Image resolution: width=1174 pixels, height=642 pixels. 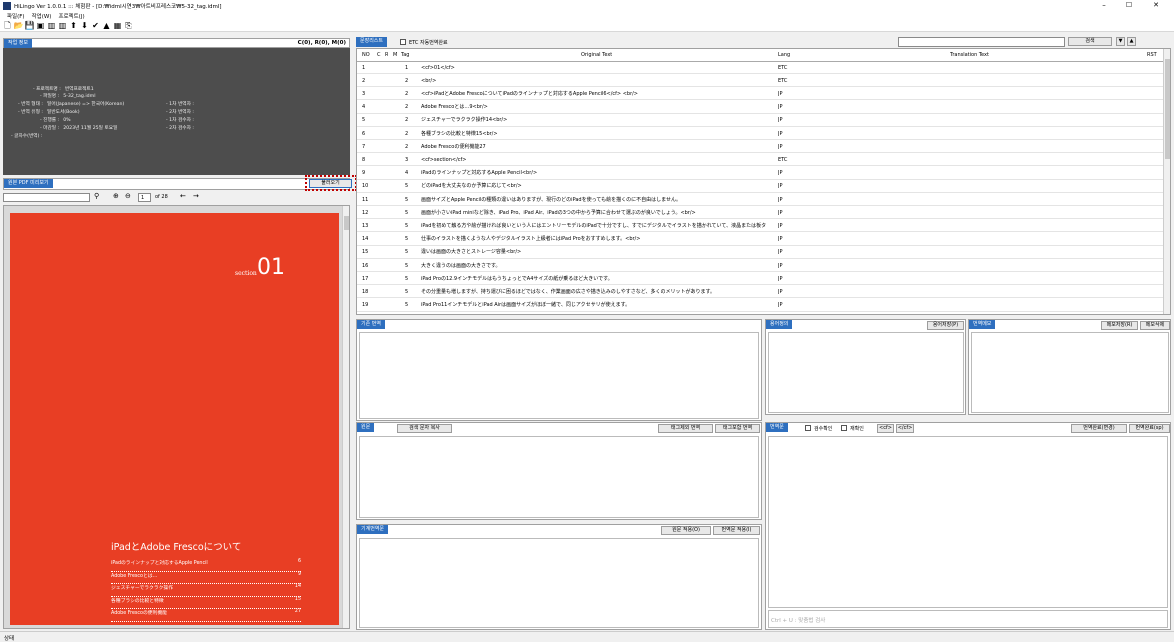 What do you see at coordinates (559, 375) in the screenshot?
I see `existing-translation-text` at bounding box center [559, 375].